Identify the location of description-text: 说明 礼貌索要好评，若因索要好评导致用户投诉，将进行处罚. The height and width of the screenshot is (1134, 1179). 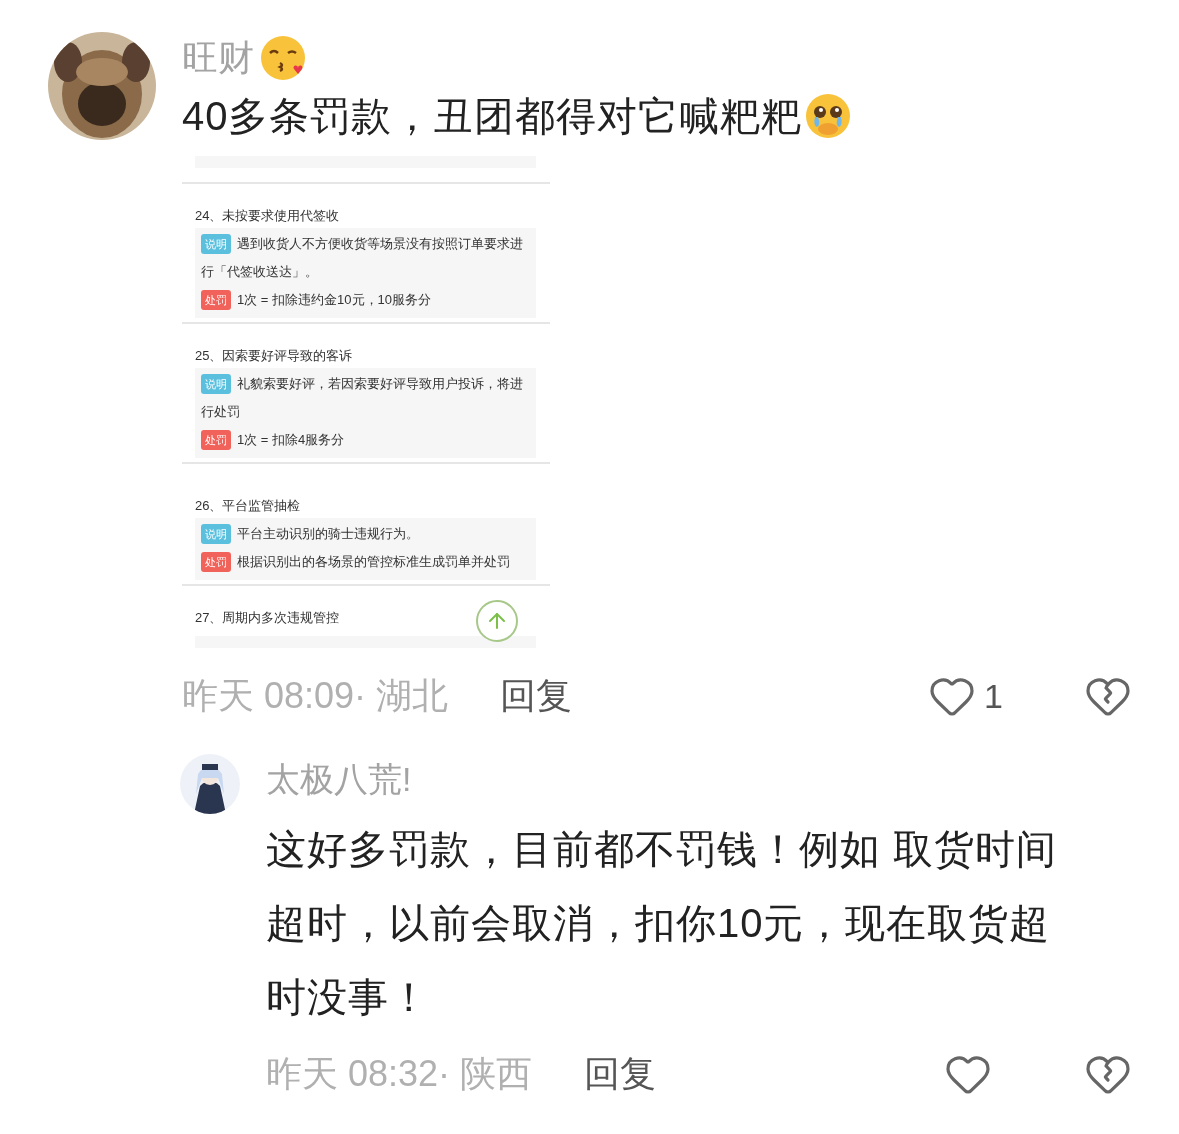
(362, 397).